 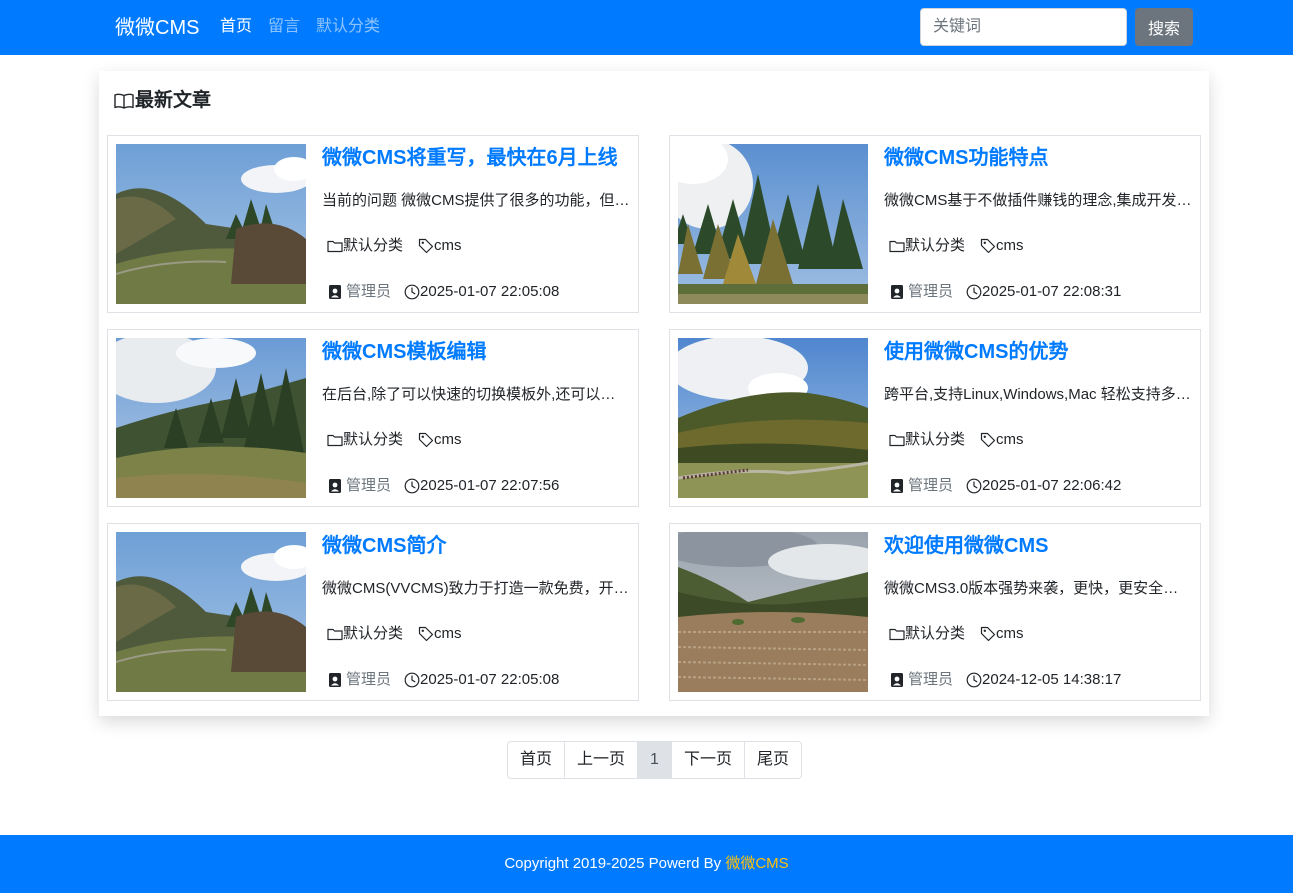 I want to click on post-info: 管理员 2025-01-07 22:08:31, so click(x=1005, y=292).